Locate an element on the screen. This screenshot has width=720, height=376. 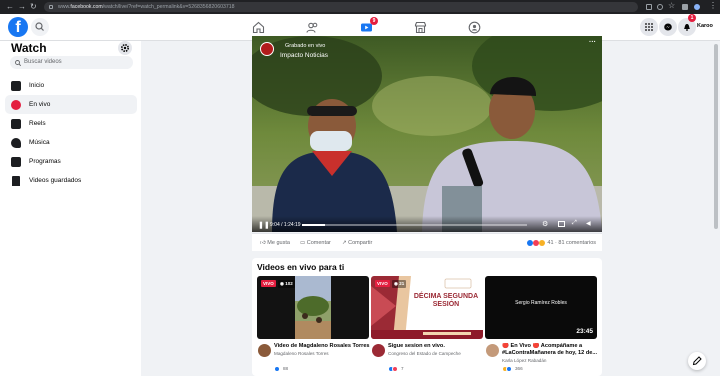
back-icon: ← is located at coordinates (10, 7).